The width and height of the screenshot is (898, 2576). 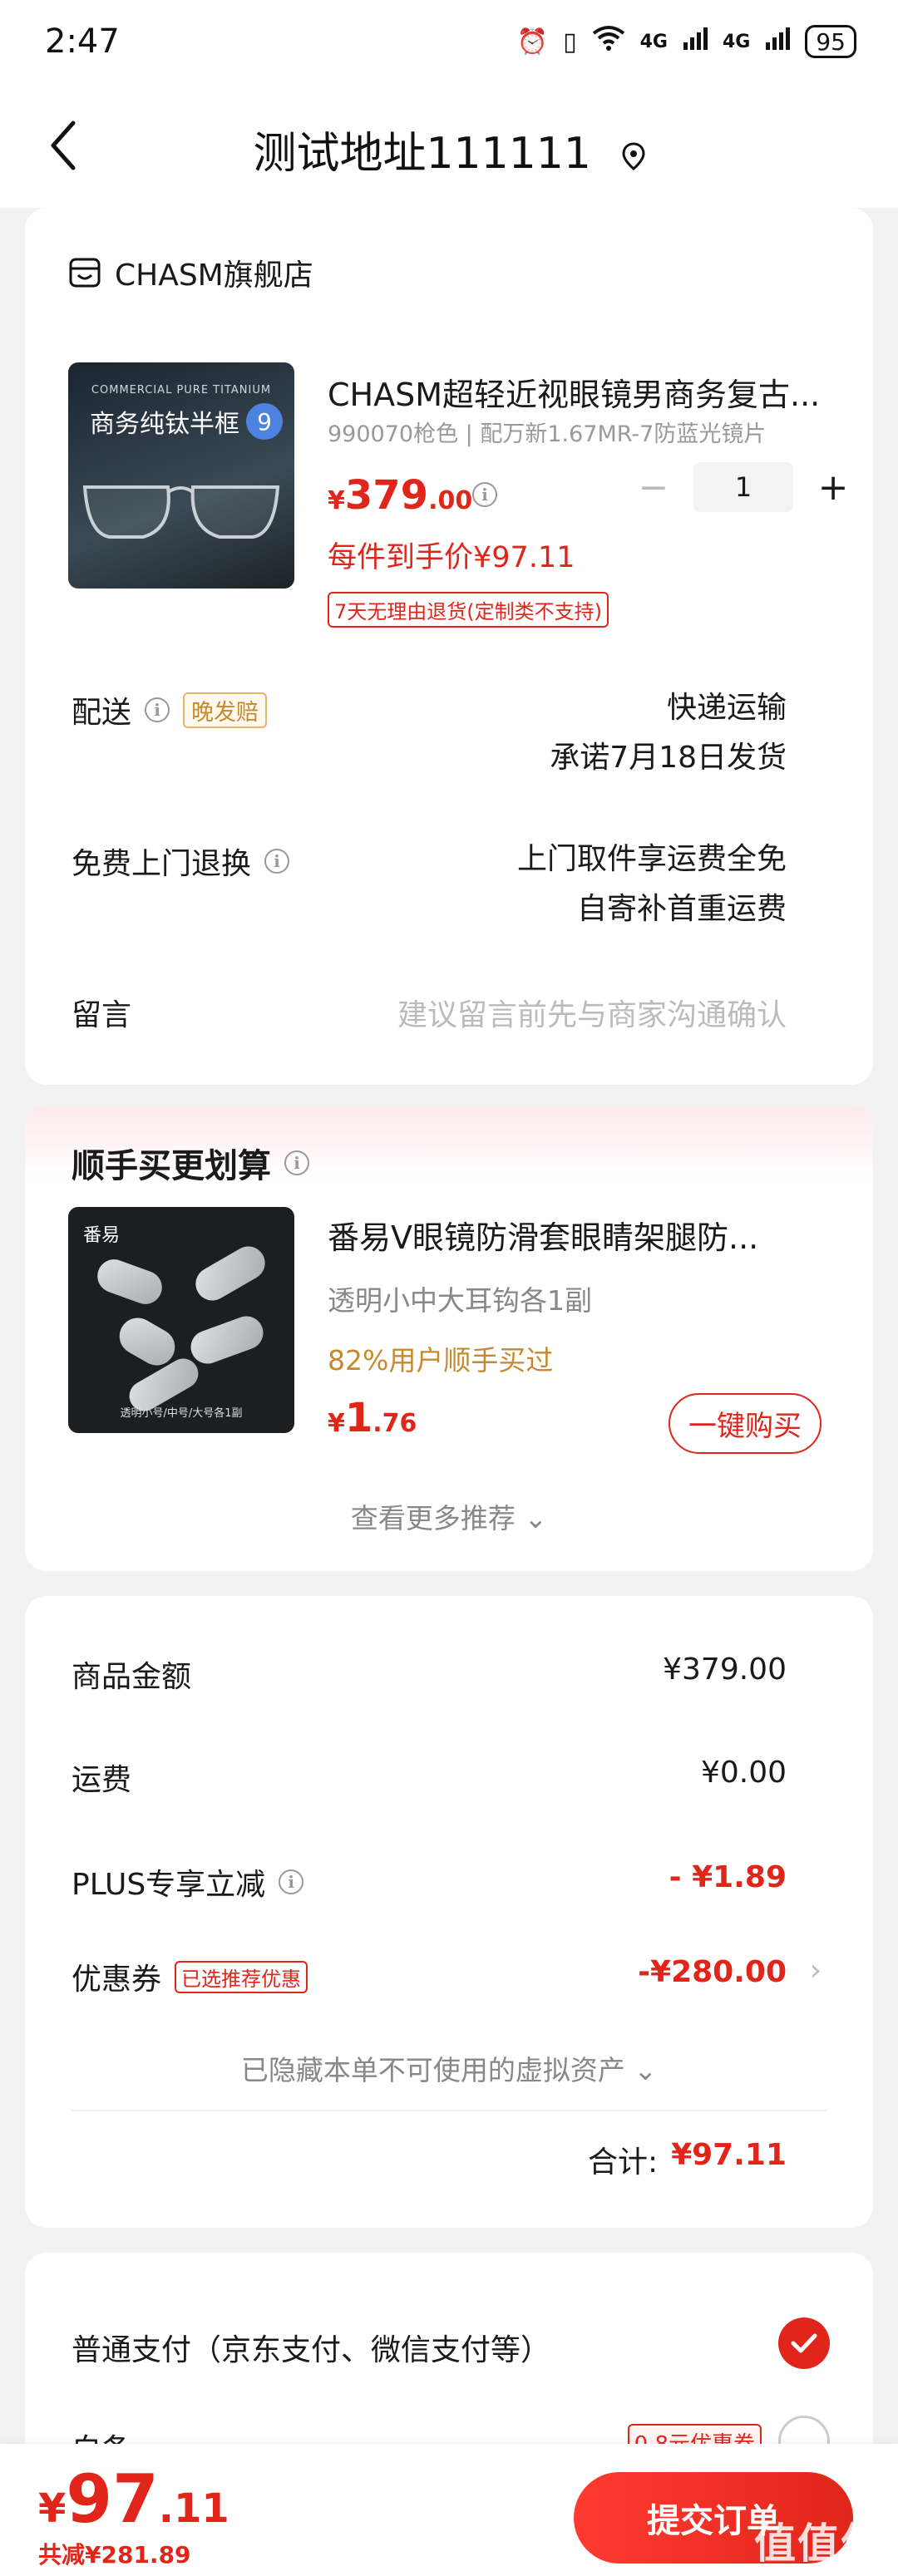 I want to click on delivery-label: 配送 i 晚发赔, so click(x=170, y=709).